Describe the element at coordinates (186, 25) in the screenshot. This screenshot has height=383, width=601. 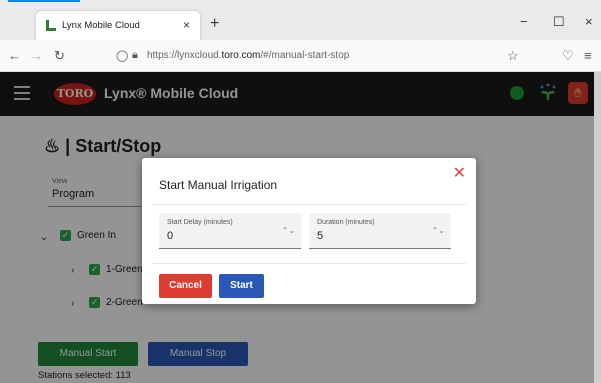
I see `tab-close-icon: ×` at that location.